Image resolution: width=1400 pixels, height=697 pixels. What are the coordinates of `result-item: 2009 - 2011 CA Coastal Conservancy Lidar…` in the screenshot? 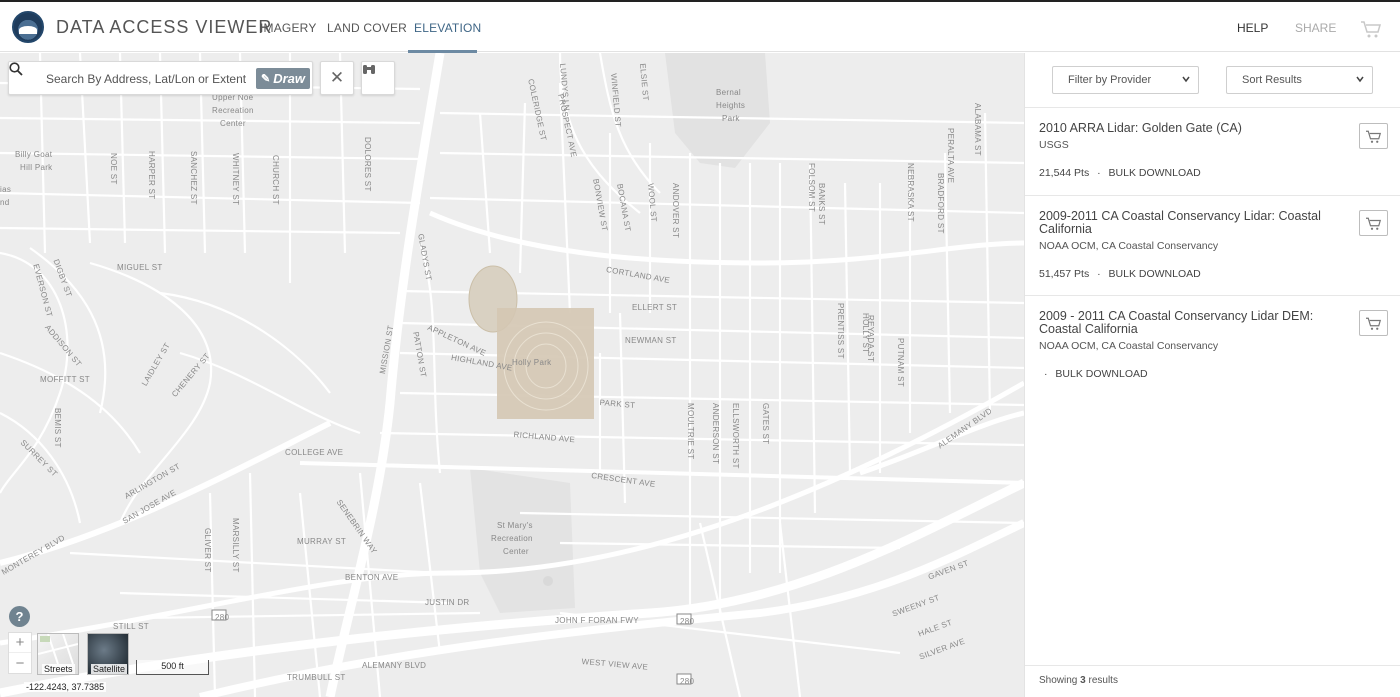 It's located at (1199, 331).